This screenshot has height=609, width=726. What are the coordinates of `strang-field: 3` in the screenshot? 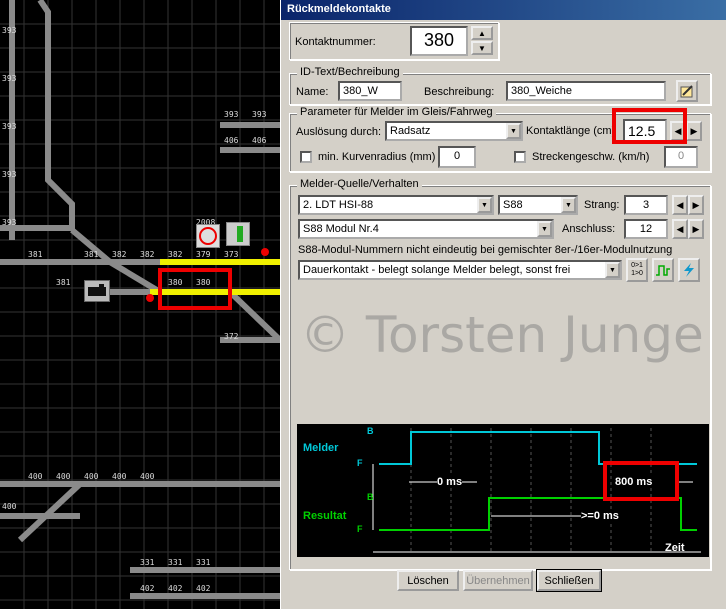 It's located at (646, 205).